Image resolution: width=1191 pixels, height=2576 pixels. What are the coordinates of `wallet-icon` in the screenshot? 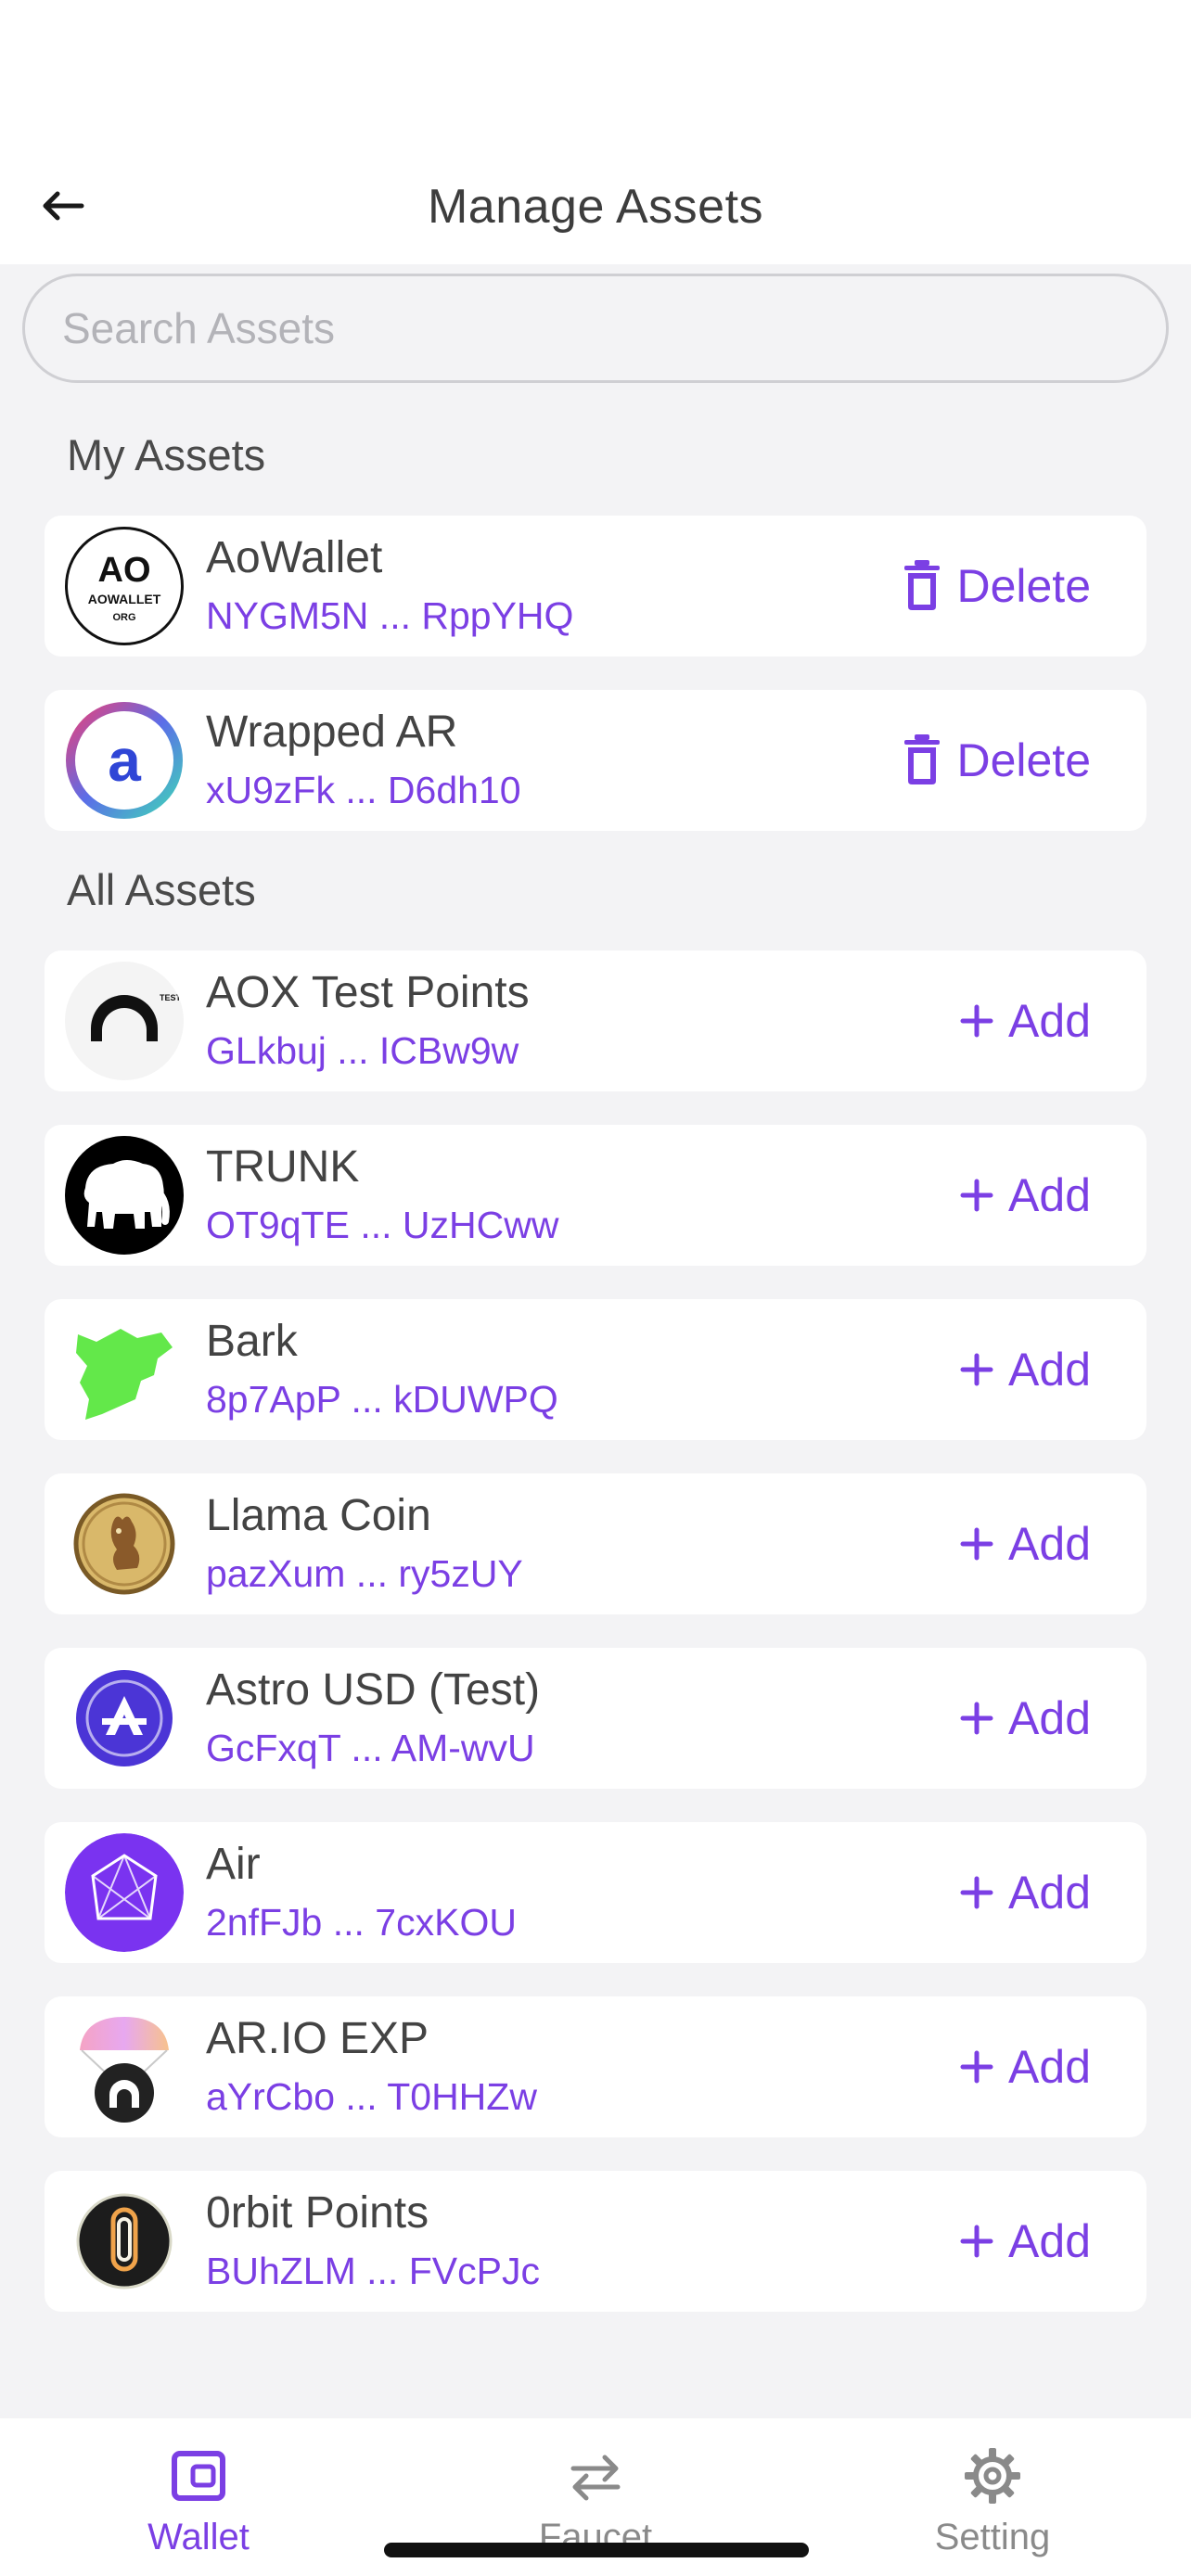 It's located at (198, 2476).